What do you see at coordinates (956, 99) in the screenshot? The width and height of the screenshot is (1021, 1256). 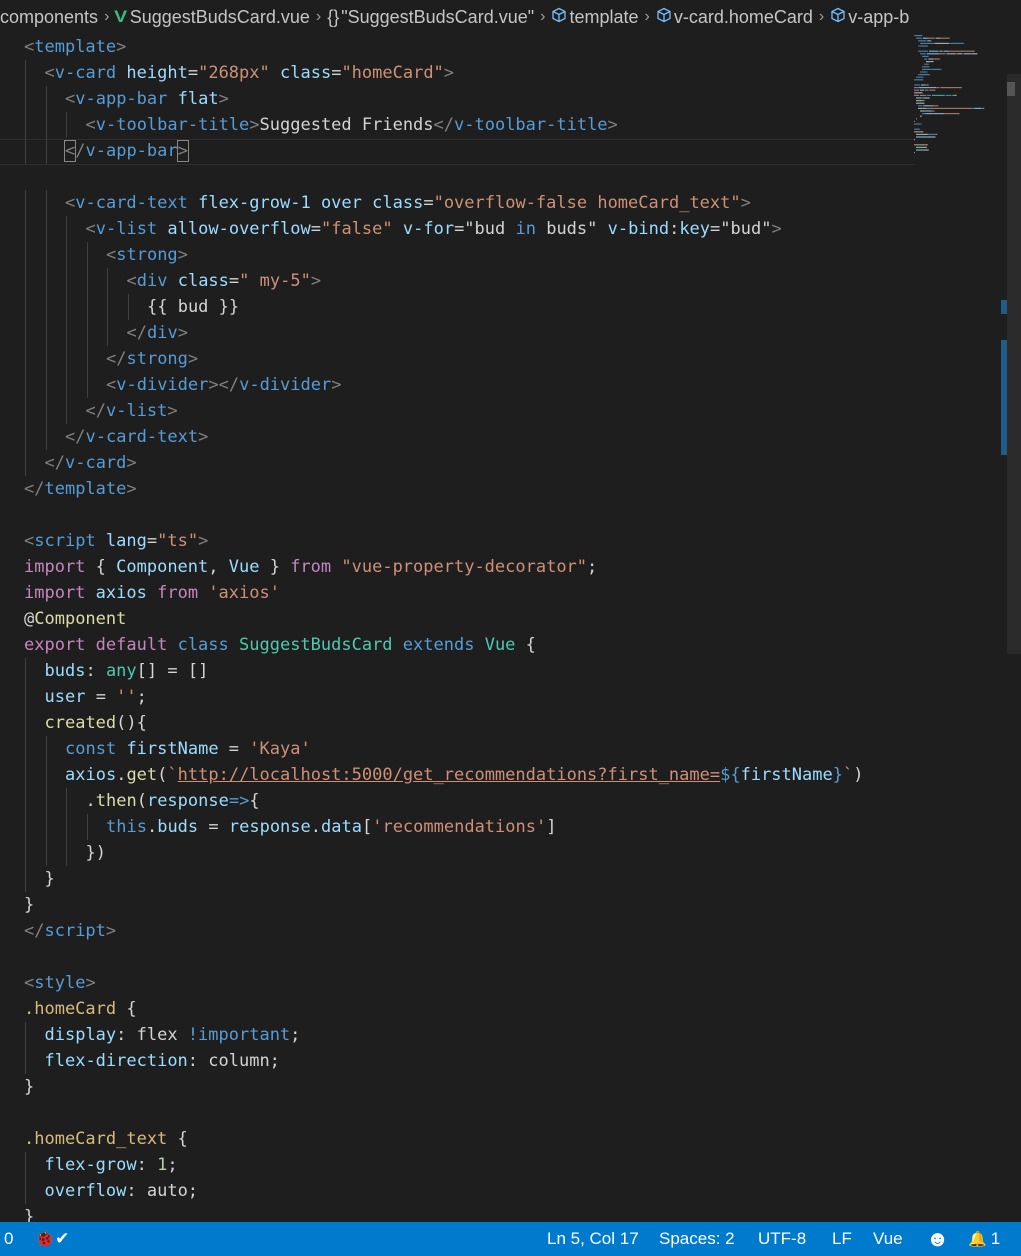 I see `minimap` at bounding box center [956, 99].